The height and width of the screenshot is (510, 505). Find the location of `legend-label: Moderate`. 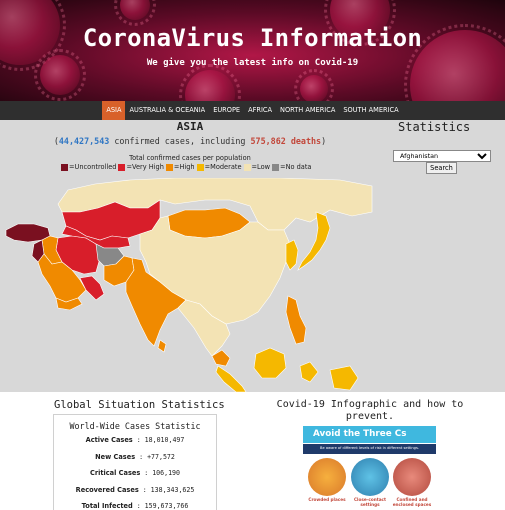

legend-label: Moderate is located at coordinates (226, 167).